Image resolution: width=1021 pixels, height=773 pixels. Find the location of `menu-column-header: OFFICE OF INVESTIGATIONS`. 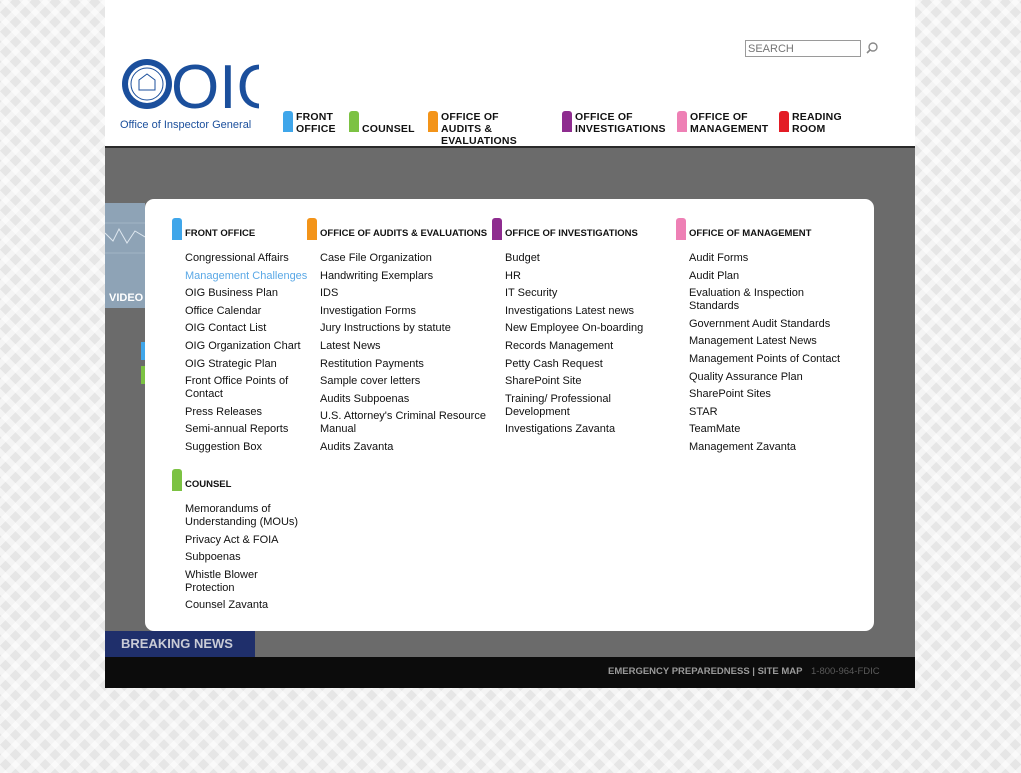

menu-column-header: OFFICE OF INVESTIGATIONS is located at coordinates (582, 229).